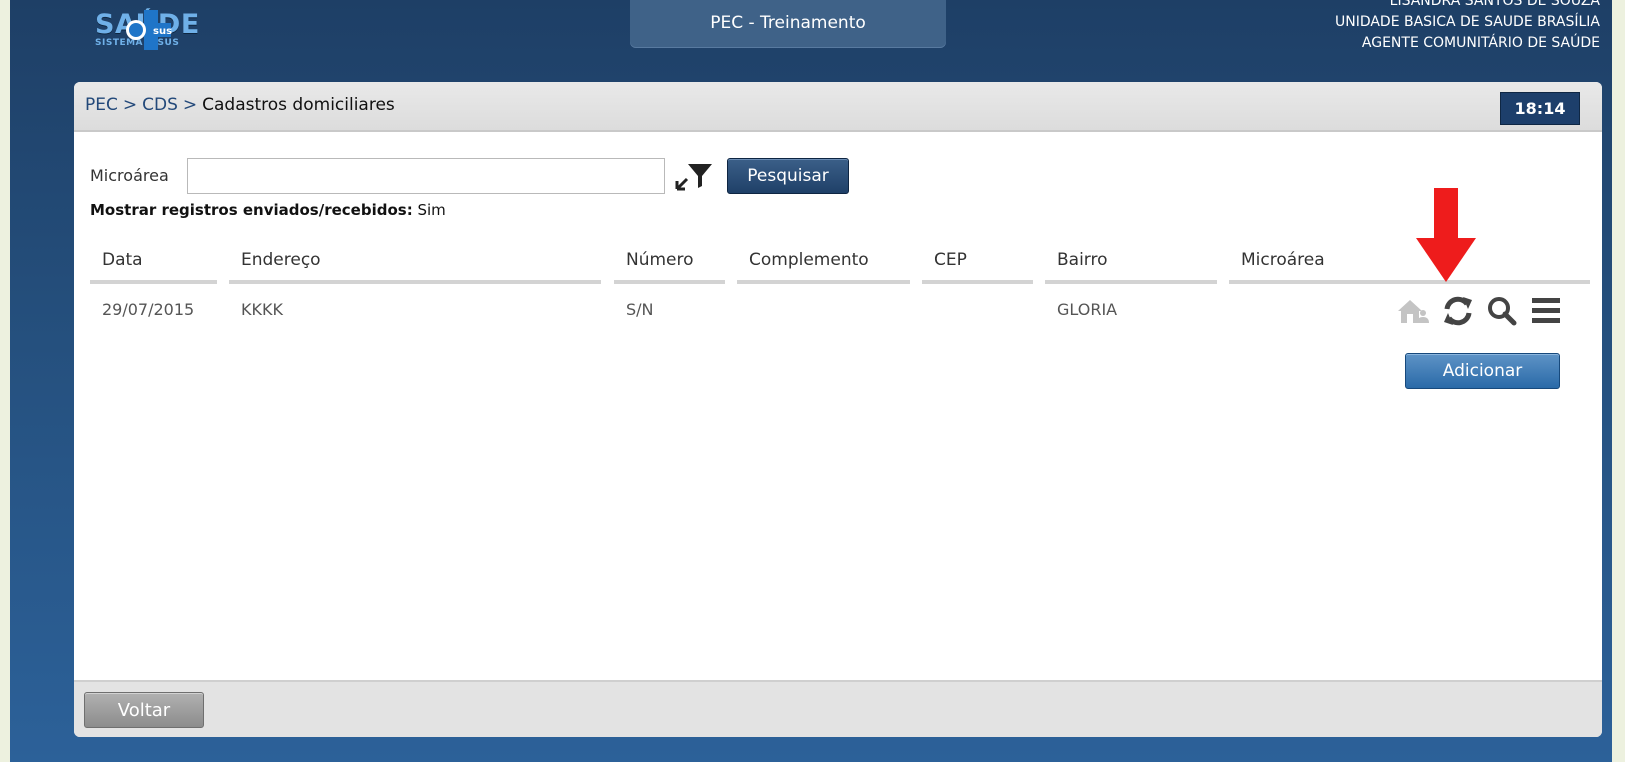  Describe the element at coordinates (1482, 371) in the screenshot. I see `add-button: Adicionar` at that location.